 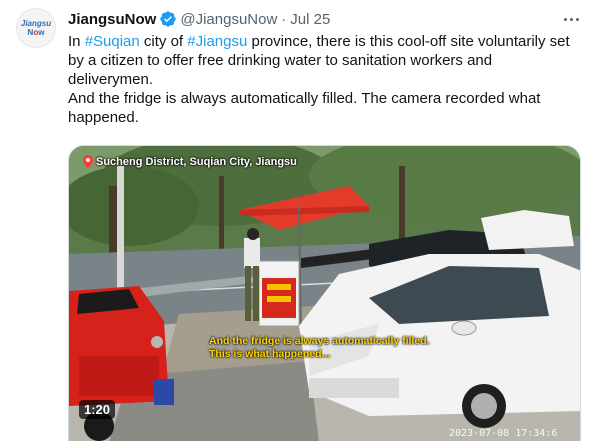 I want to click on video-camera-timestamp: 2023-07-08 17:34:6, so click(x=503, y=433).